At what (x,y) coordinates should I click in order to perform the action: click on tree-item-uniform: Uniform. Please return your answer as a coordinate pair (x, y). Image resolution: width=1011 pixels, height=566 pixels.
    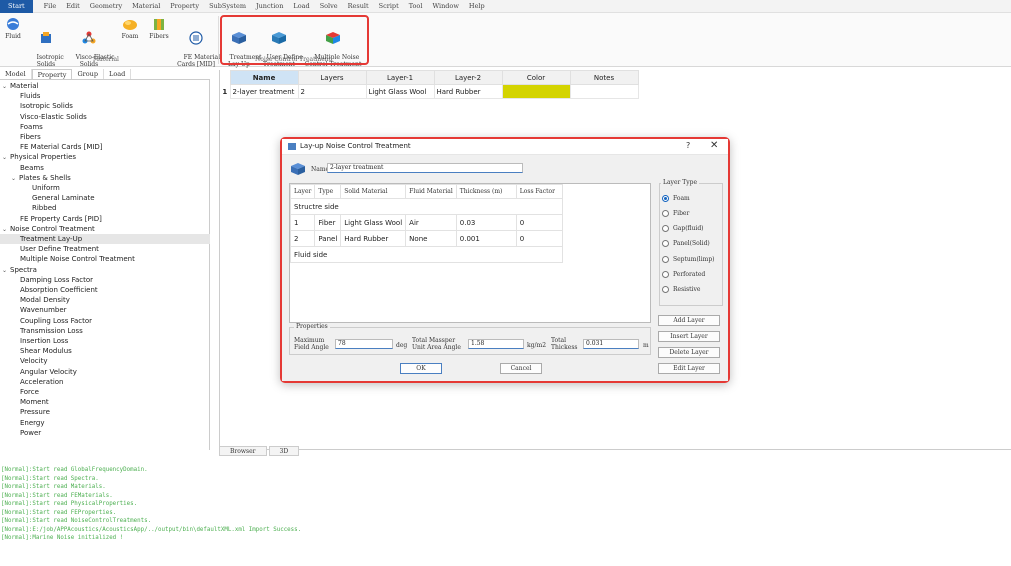
    Looking at the image, I should click on (30, 188).